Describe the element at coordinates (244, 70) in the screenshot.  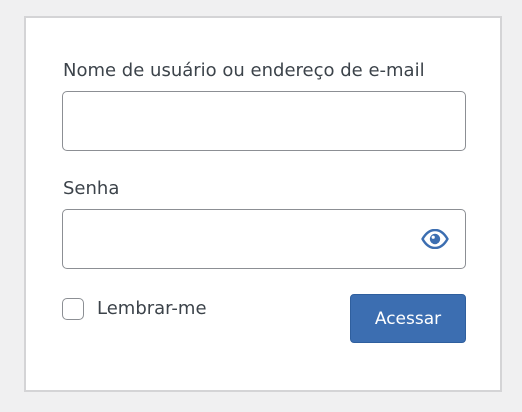
I see `username-label: Nome de usuário ou endereço de e-mail` at that location.